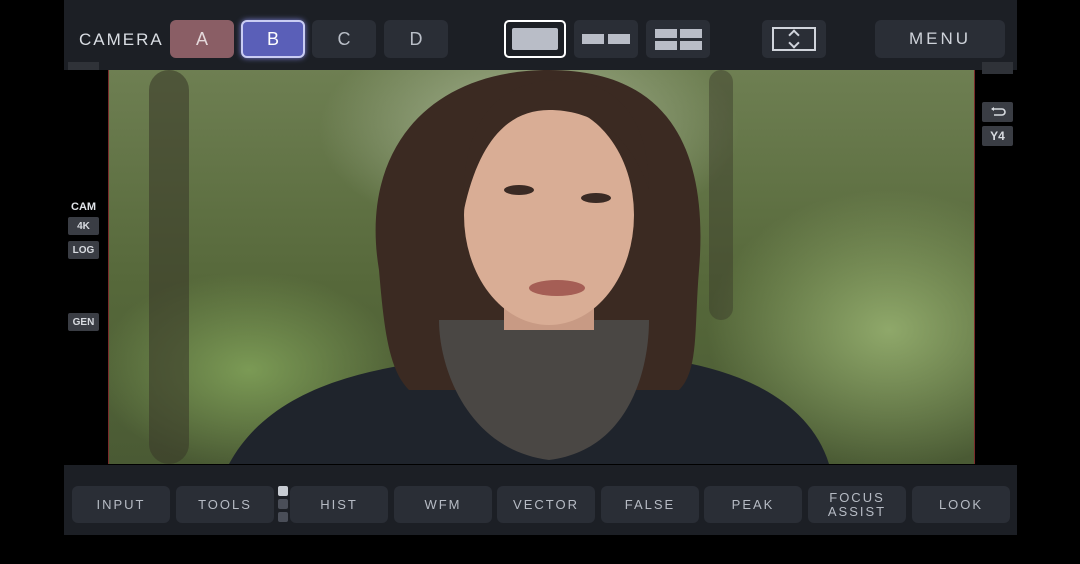 The width and height of the screenshot is (1080, 564). Describe the element at coordinates (546, 504) in the screenshot. I see `vector-button: VECTOR` at that location.